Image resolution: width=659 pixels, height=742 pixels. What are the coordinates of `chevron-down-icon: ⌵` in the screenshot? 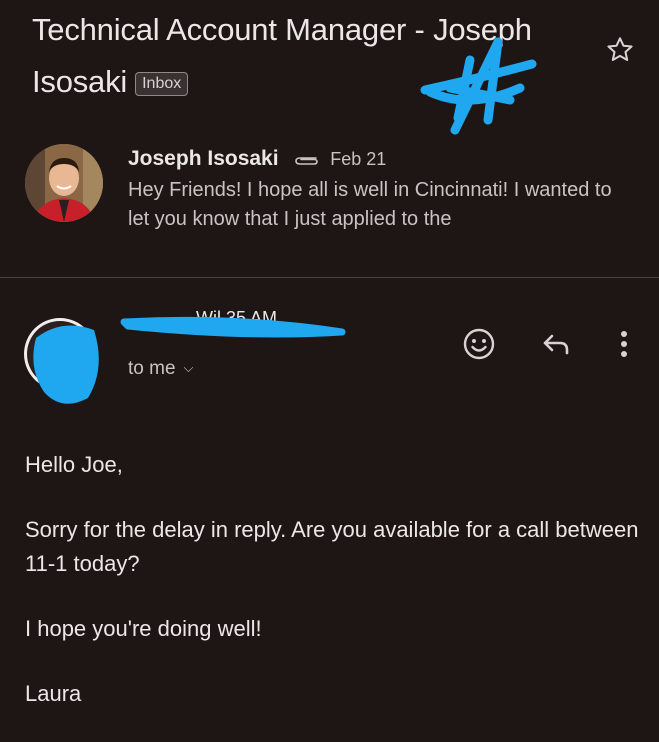 It's located at (188, 367).